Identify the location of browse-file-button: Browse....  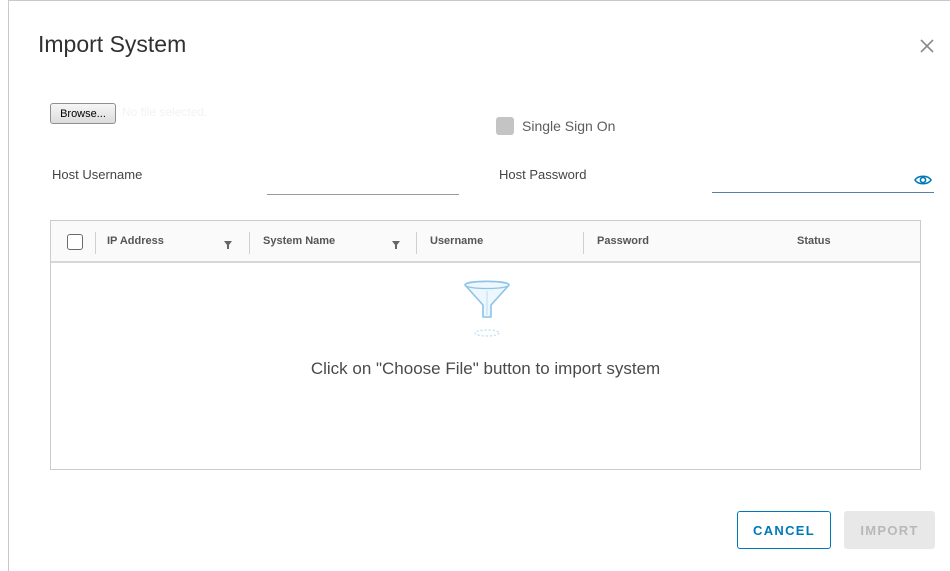
(83, 113).